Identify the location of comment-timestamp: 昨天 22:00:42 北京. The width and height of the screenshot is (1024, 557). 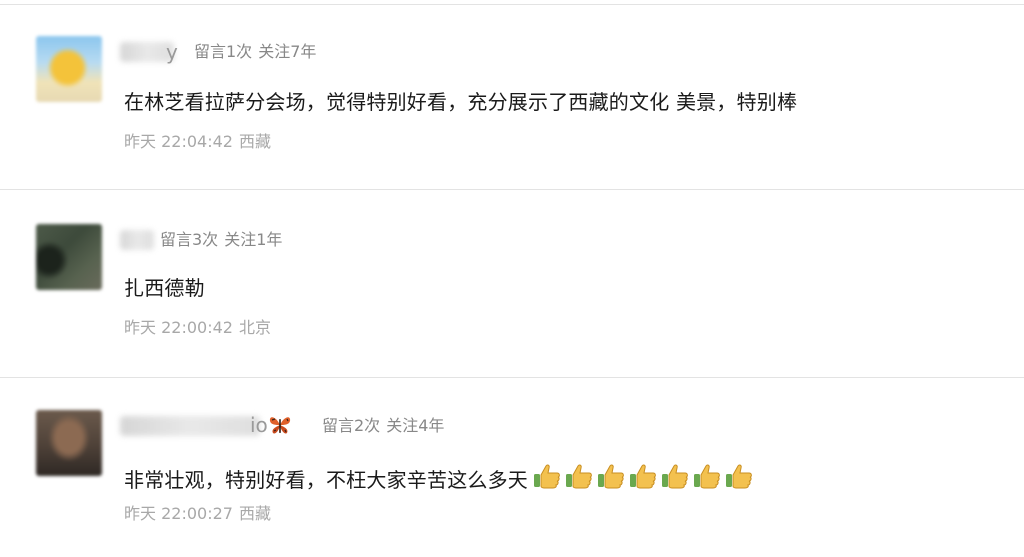
(197, 328).